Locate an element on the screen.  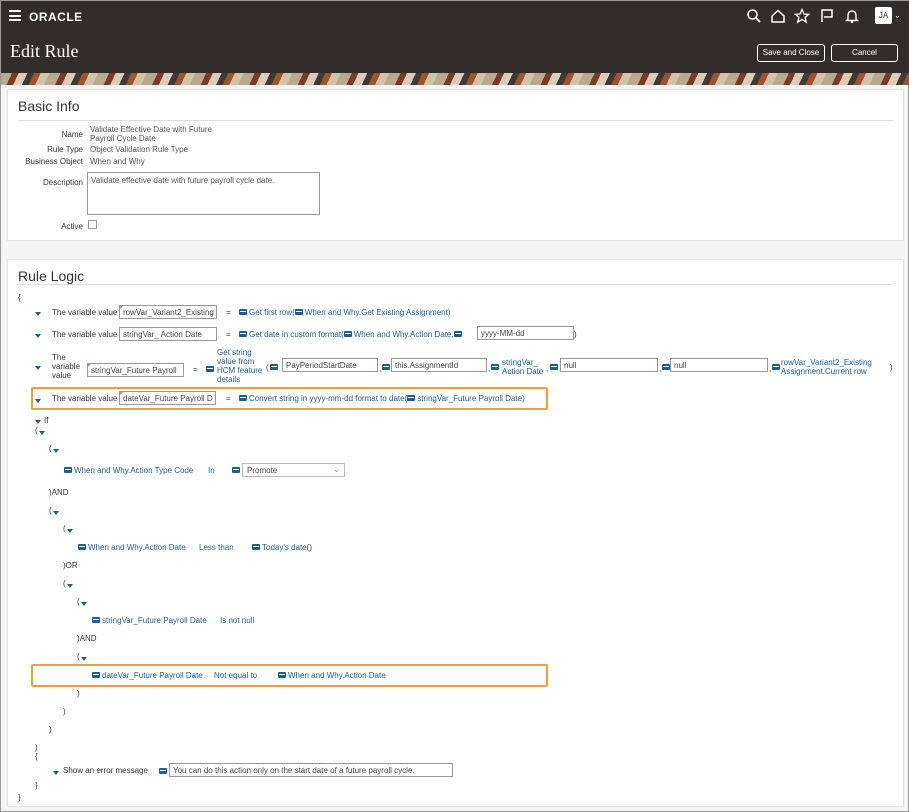
condition2-right-parens: () is located at coordinates (309, 547).